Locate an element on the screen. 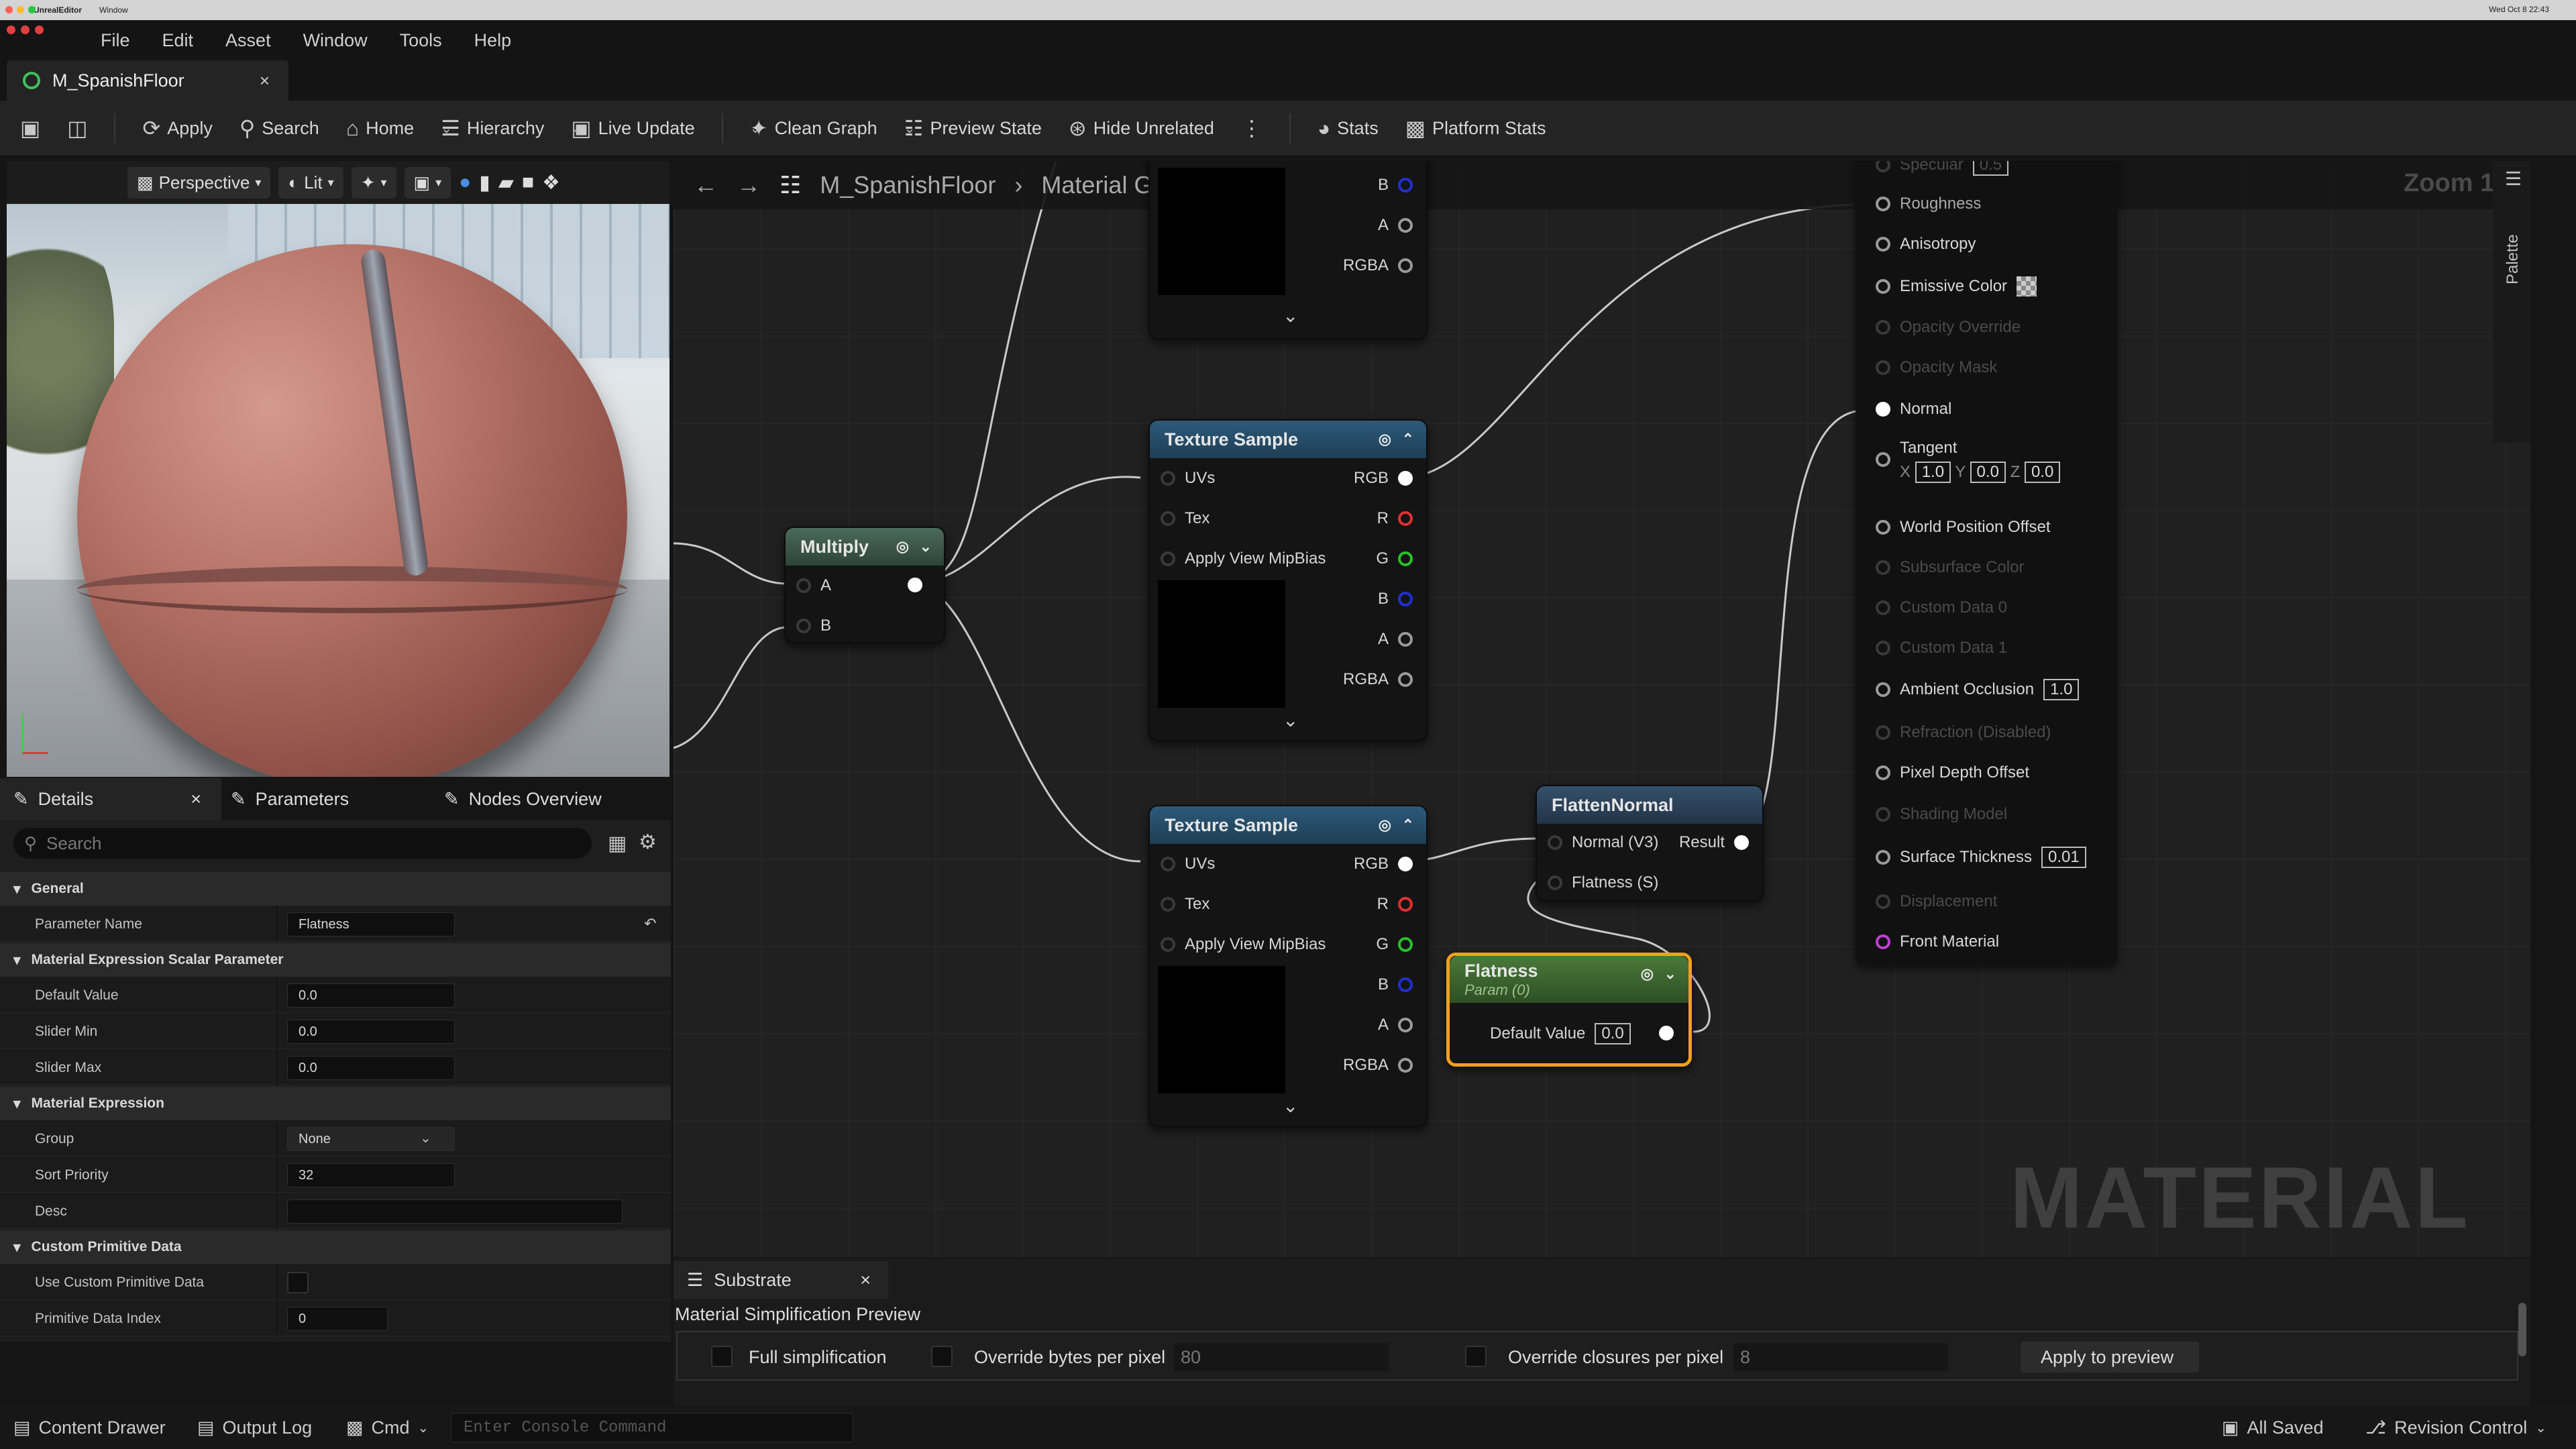  result-pin-pixel-depth-offset: Pixel Depth Offset is located at coordinates (1952, 772).